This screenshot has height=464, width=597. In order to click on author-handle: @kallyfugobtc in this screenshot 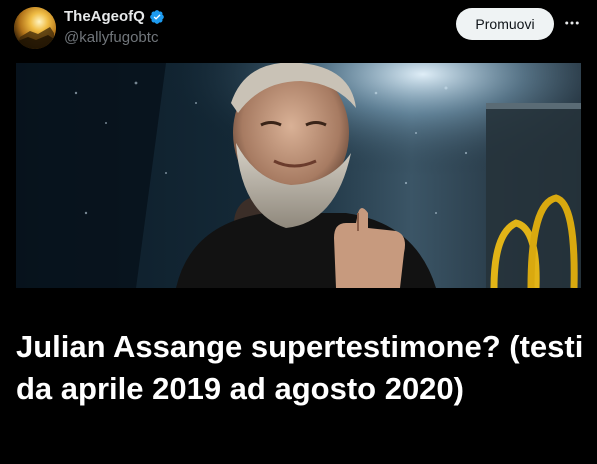, I will do `click(111, 37)`.